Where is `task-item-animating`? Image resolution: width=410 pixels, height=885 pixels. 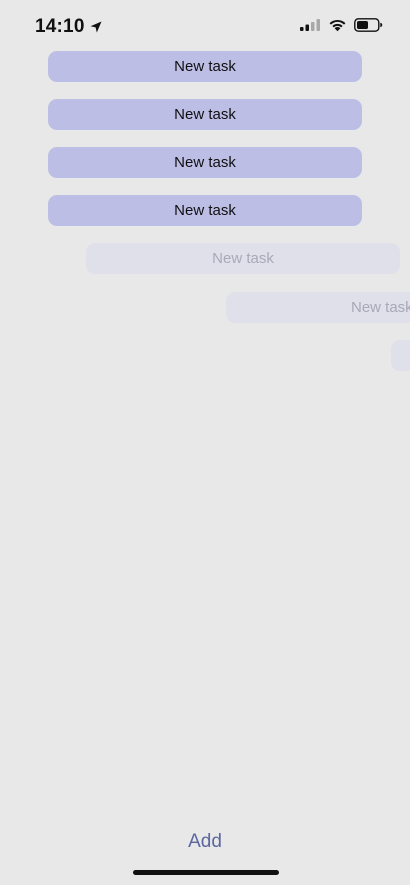
task-item-animating is located at coordinates (400, 355).